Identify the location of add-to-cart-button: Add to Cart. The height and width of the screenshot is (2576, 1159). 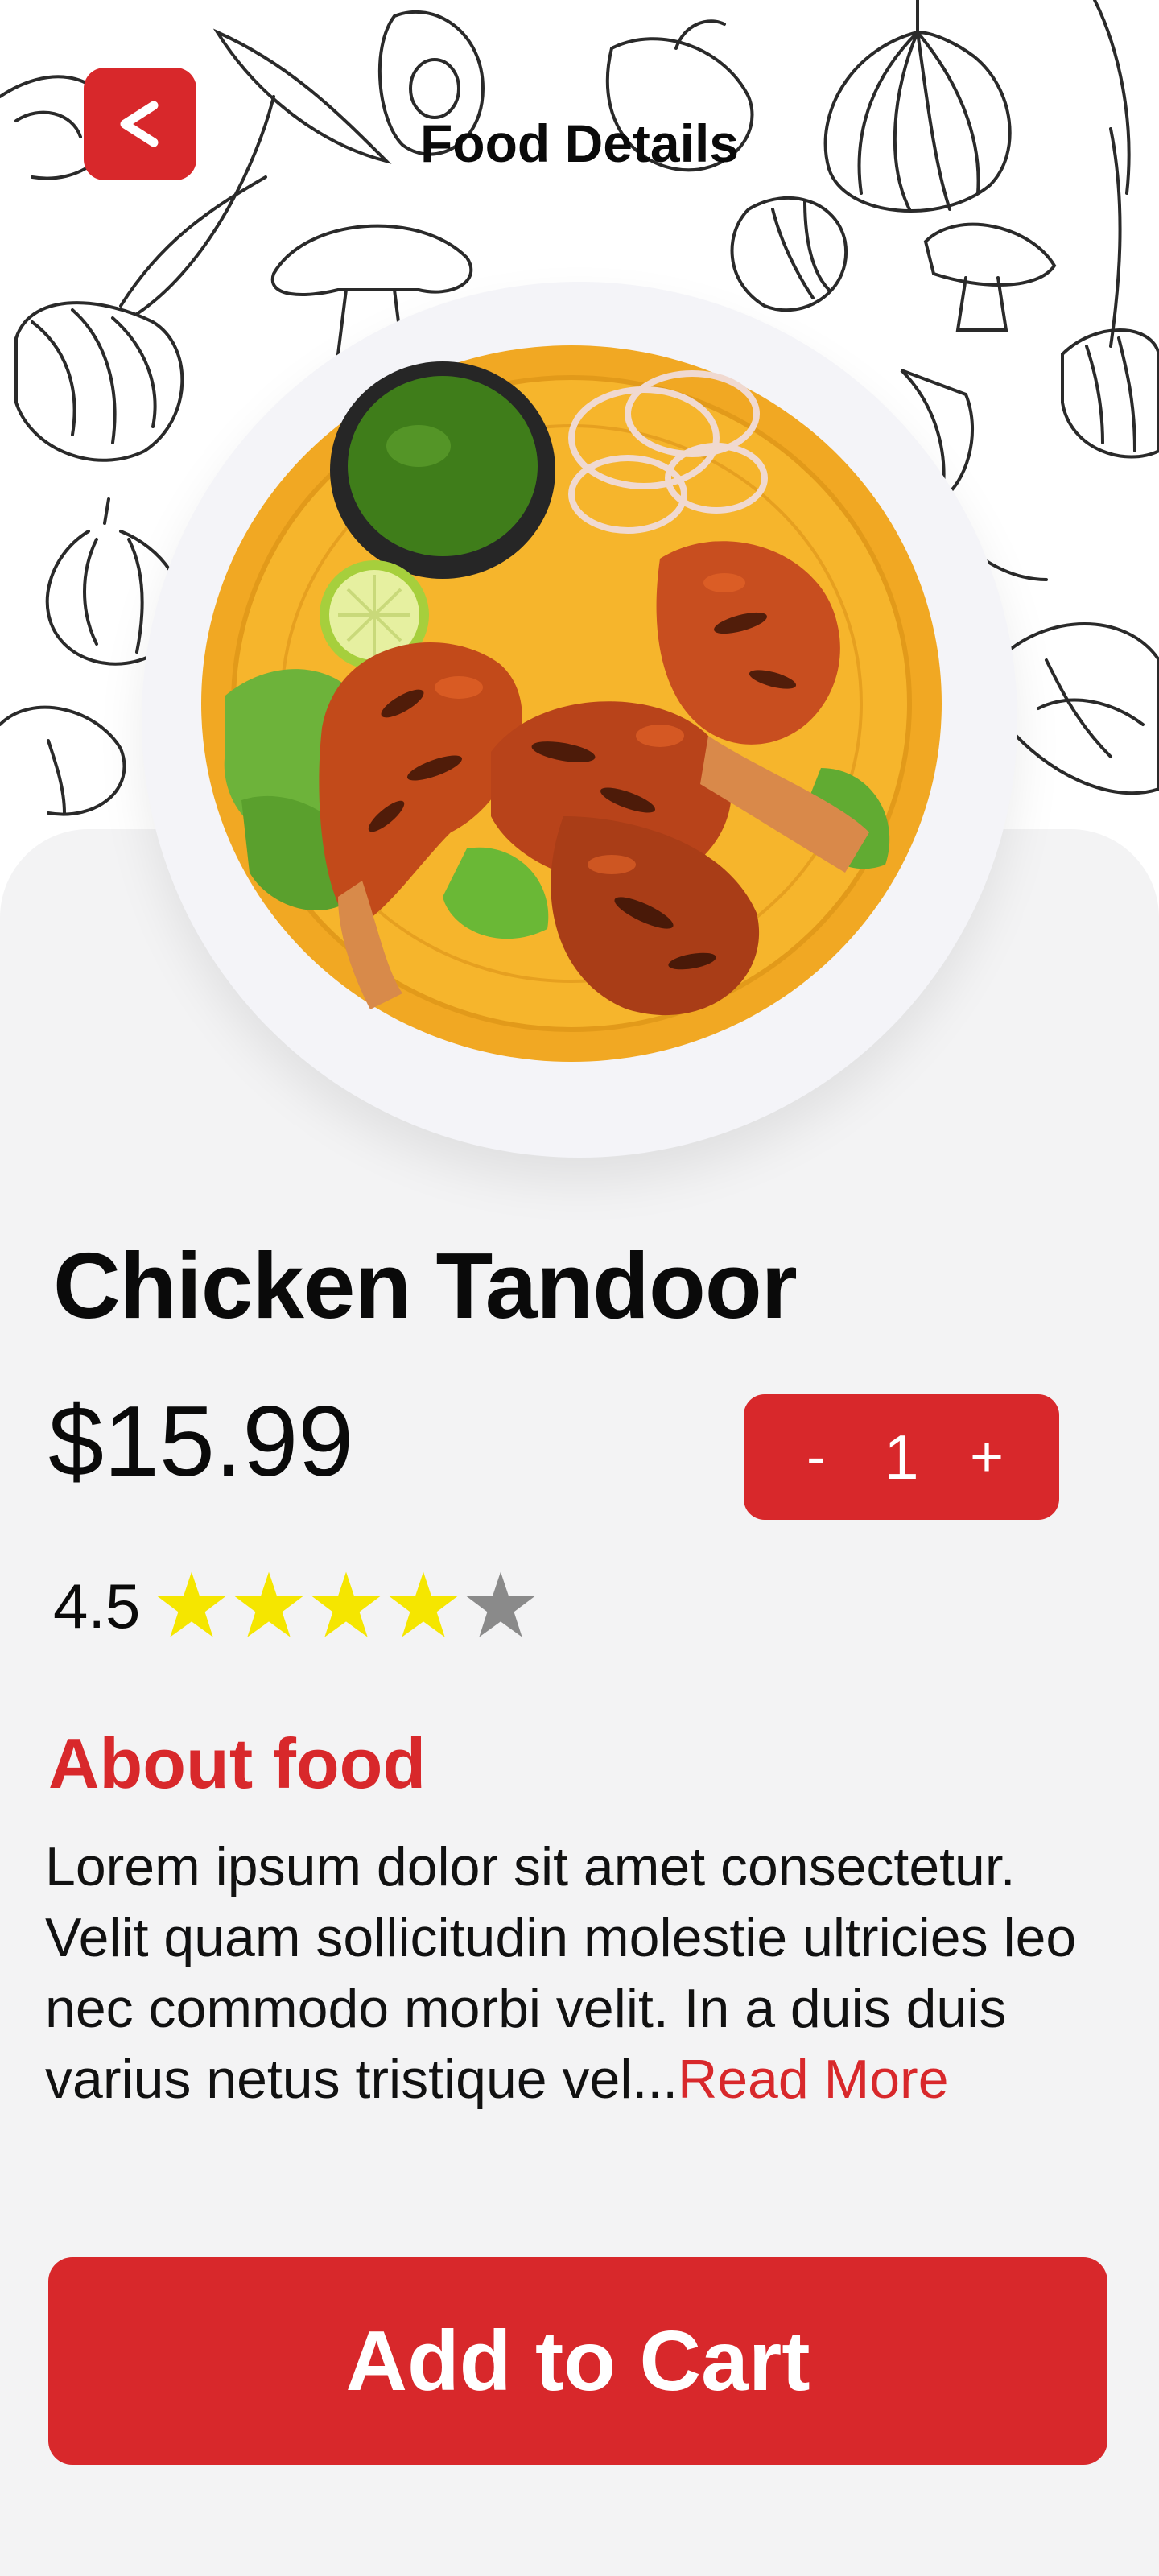
(577, 2361).